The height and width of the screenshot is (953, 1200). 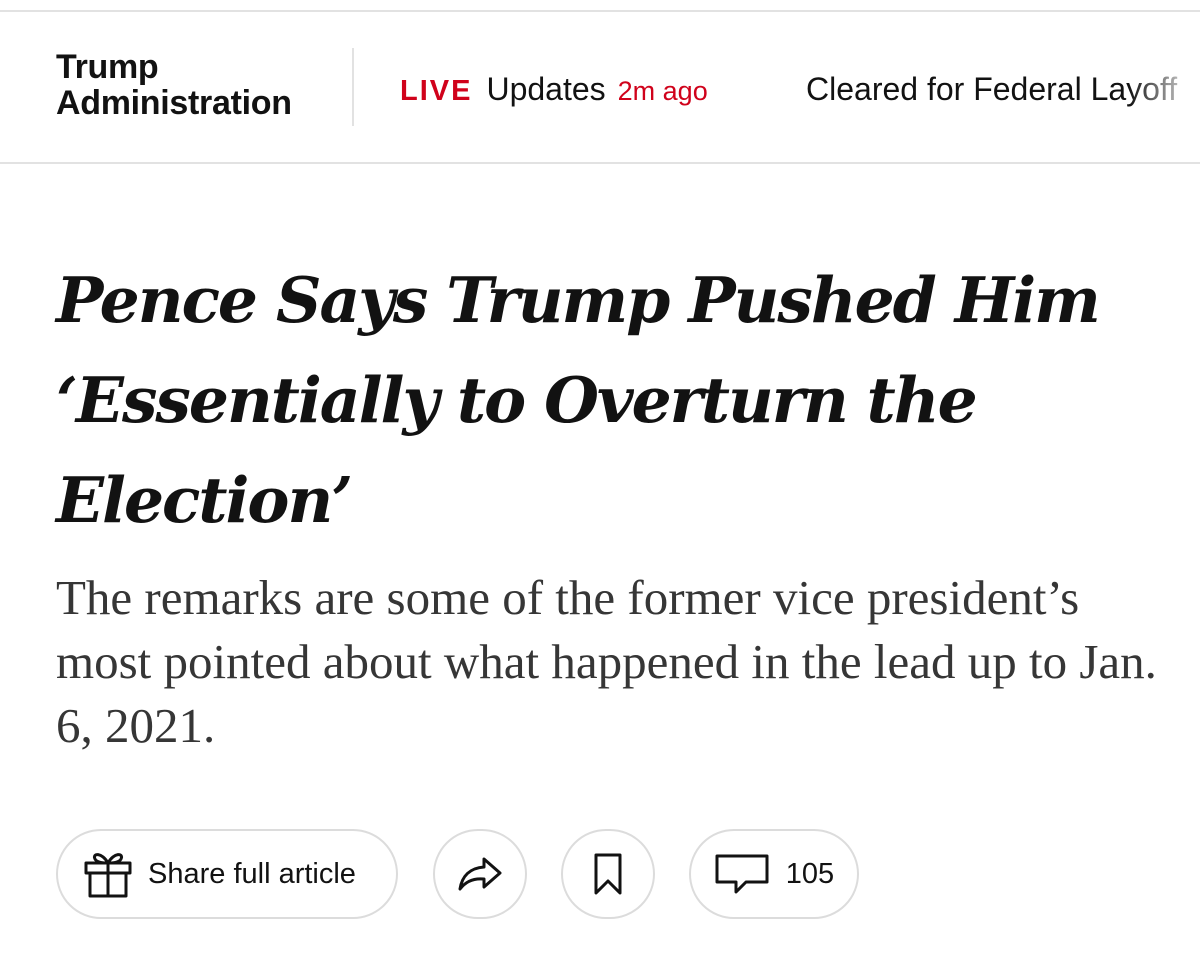 What do you see at coordinates (810, 873) in the screenshot?
I see `comment-count: 105` at bounding box center [810, 873].